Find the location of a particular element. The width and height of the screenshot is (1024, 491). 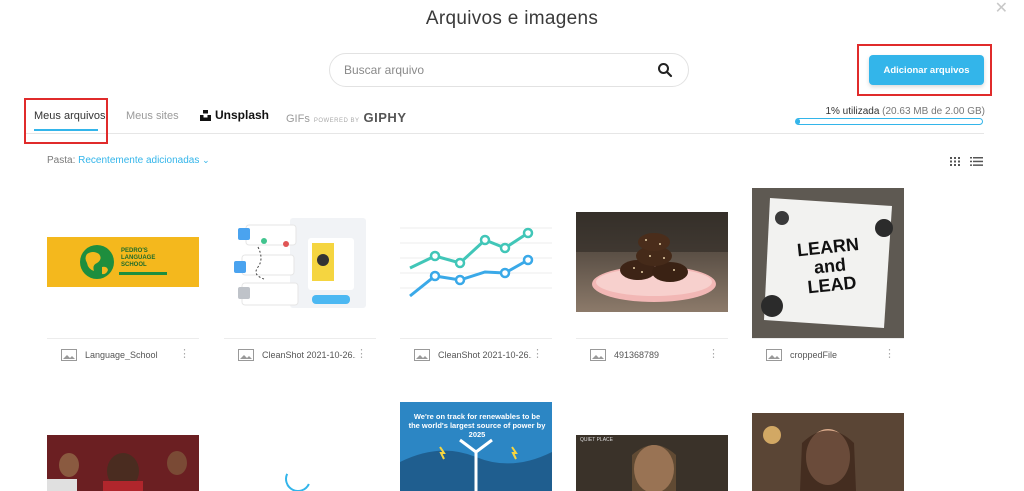

chevron-down-icon: ⌄ is located at coordinates (206, 160).